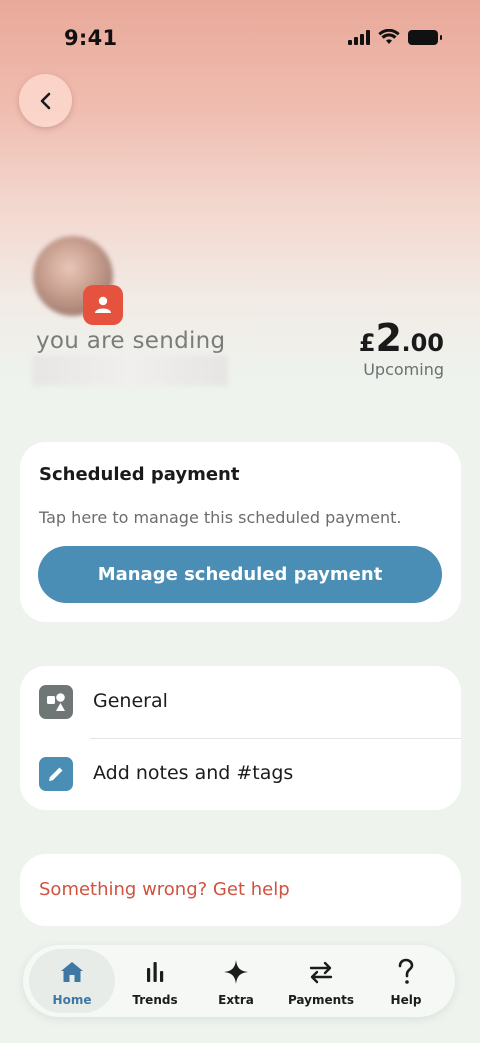 Image resolution: width=480 pixels, height=1043 pixels. Describe the element at coordinates (240, 39) in the screenshot. I see `status-bar: 9:41` at that location.